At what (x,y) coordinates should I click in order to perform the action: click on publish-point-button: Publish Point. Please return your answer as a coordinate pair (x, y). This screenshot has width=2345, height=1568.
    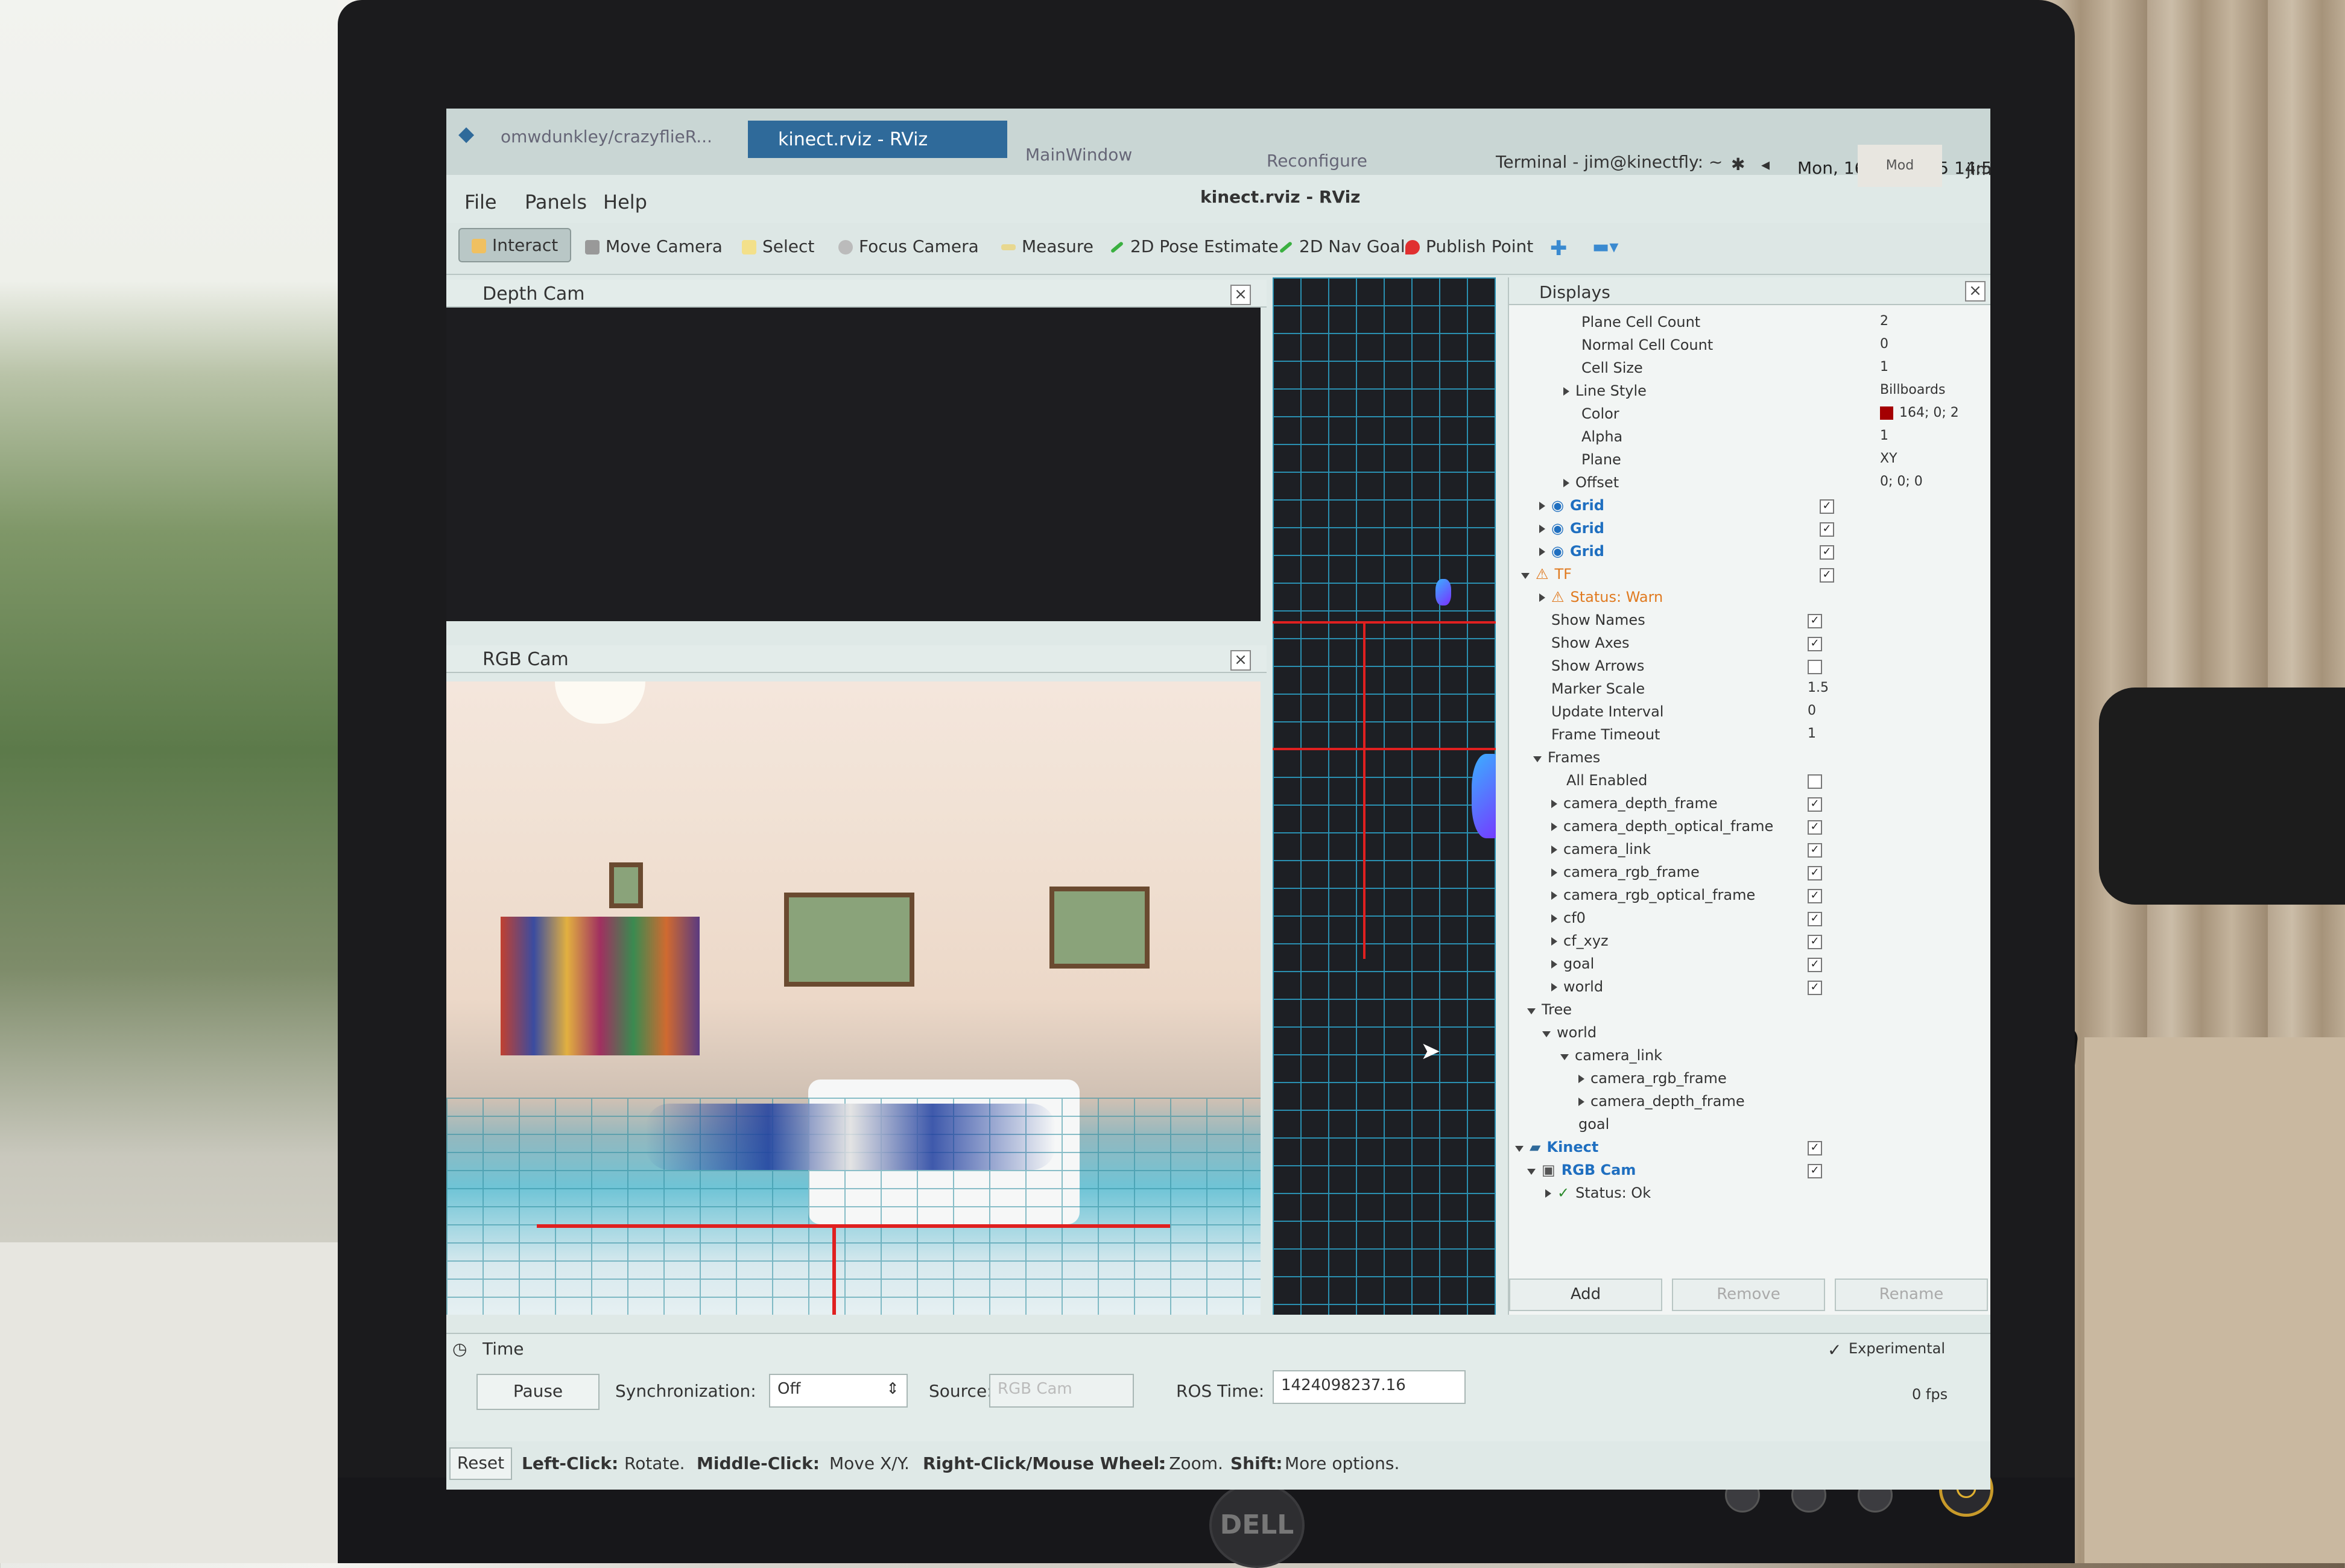
    Looking at the image, I should click on (1469, 246).